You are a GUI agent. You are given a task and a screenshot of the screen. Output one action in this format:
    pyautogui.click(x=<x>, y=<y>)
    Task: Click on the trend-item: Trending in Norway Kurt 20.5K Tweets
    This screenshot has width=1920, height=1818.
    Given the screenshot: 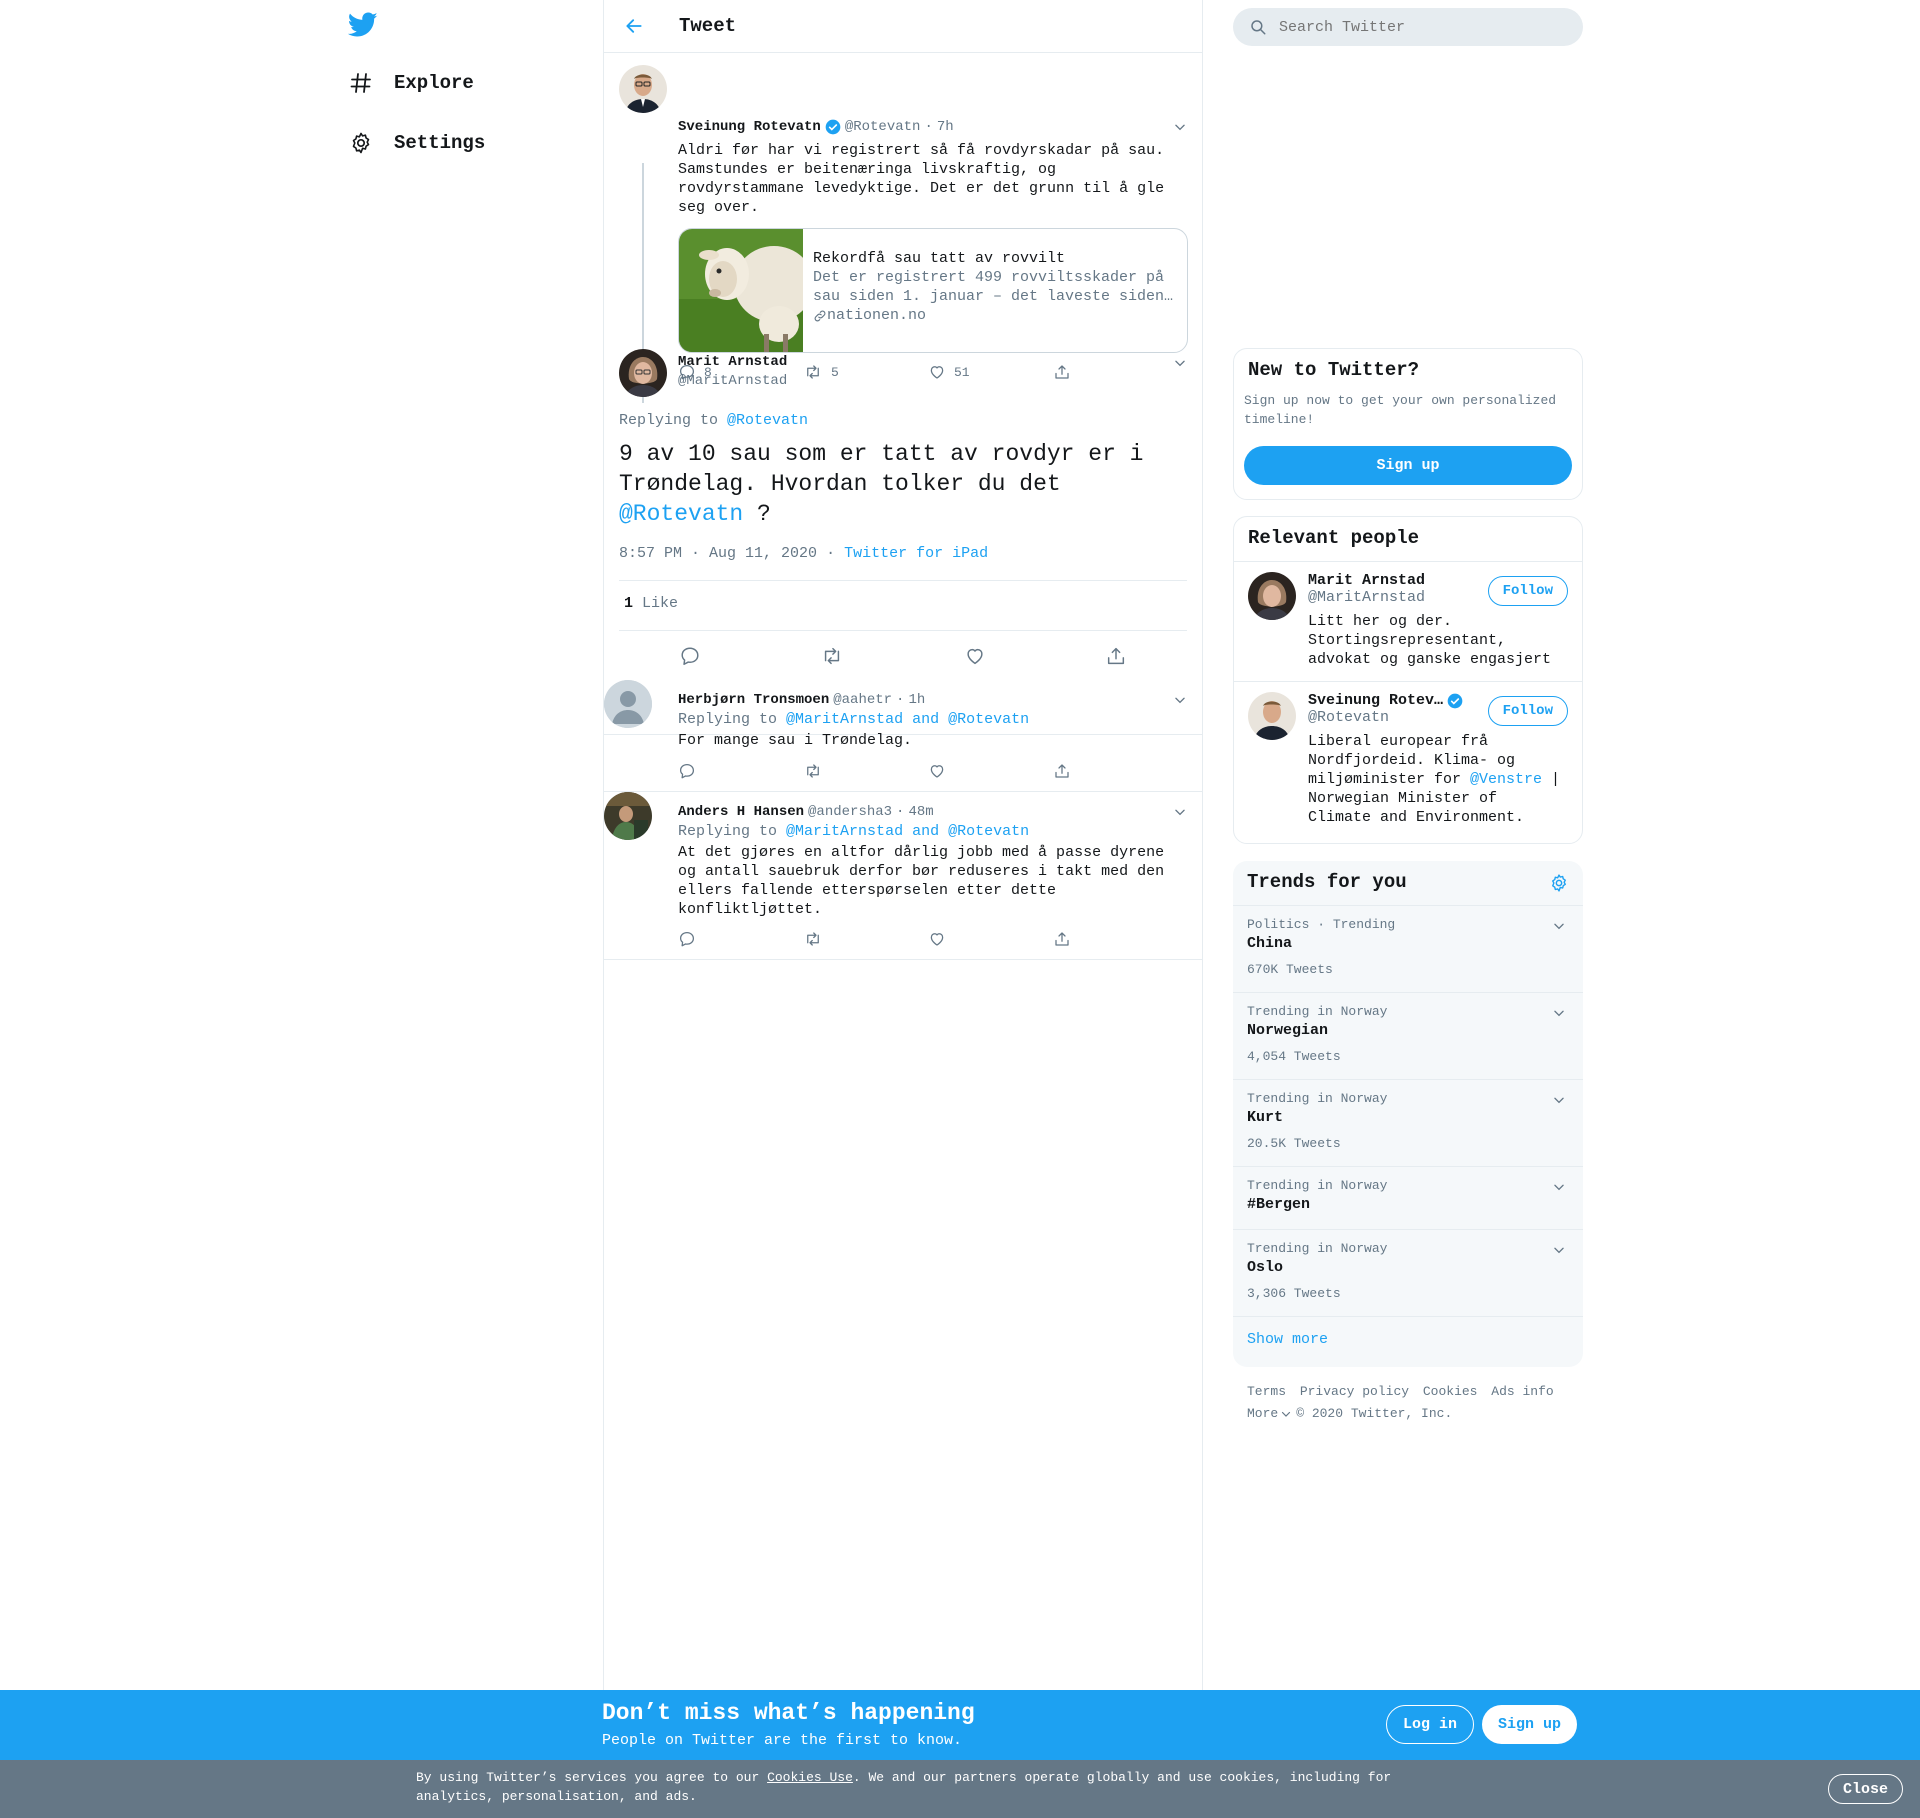 What is the action you would take?
    pyautogui.click(x=1408, y=1122)
    